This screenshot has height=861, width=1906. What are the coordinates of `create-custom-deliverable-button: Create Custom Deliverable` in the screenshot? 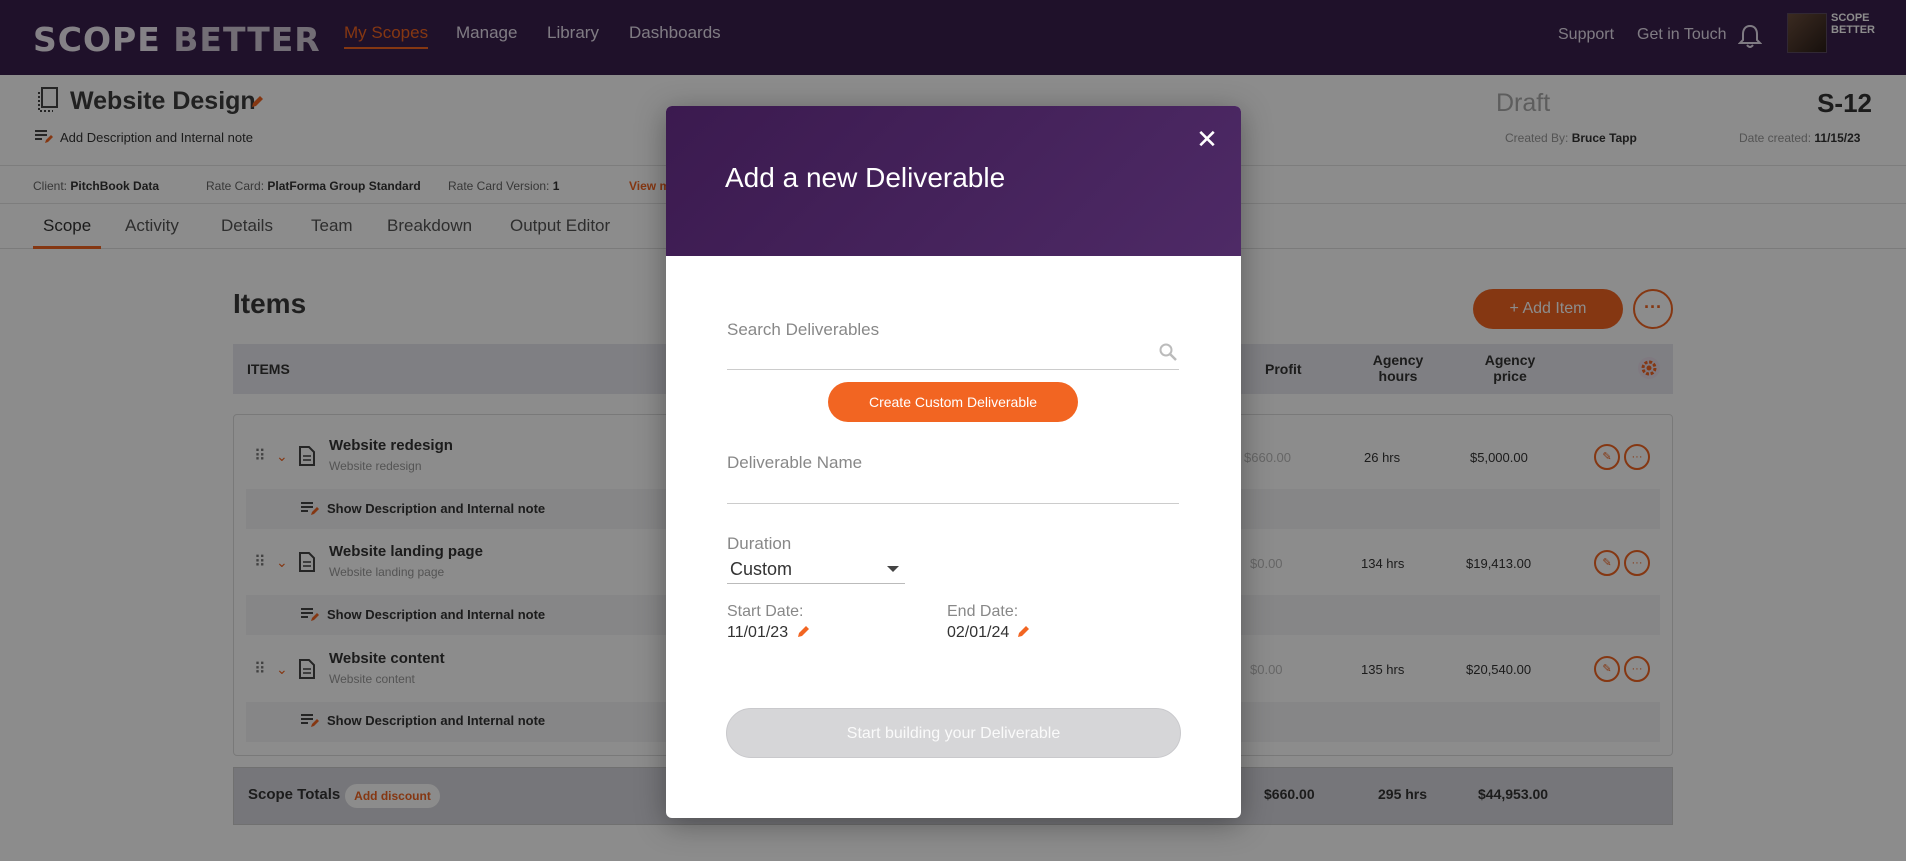 It's located at (953, 402).